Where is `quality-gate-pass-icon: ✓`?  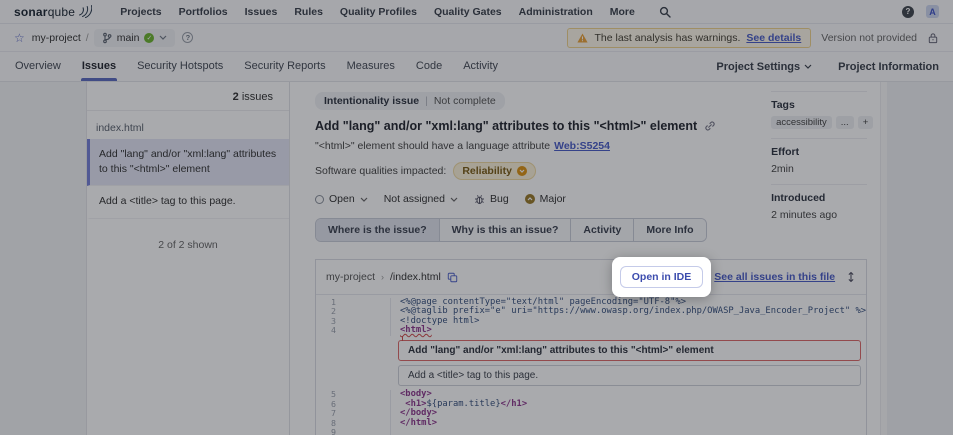 quality-gate-pass-icon: ✓ is located at coordinates (149, 37).